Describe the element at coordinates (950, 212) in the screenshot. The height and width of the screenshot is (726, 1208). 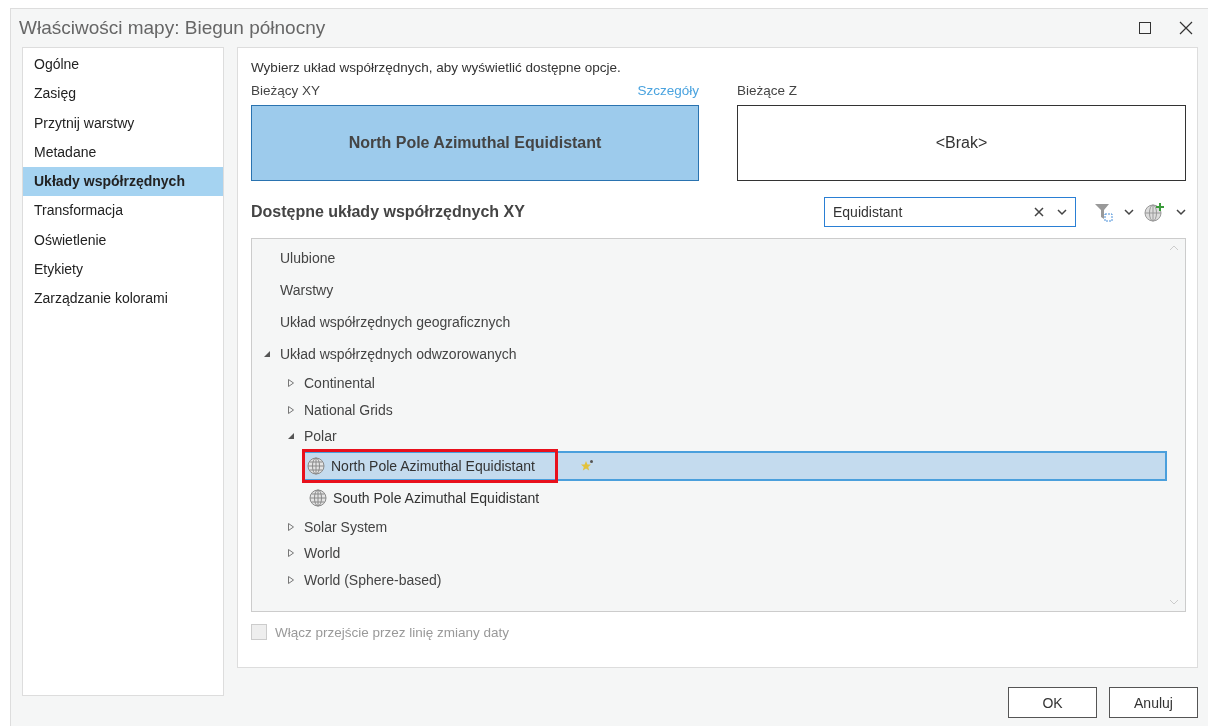
I see `search-field: Equidistant` at that location.